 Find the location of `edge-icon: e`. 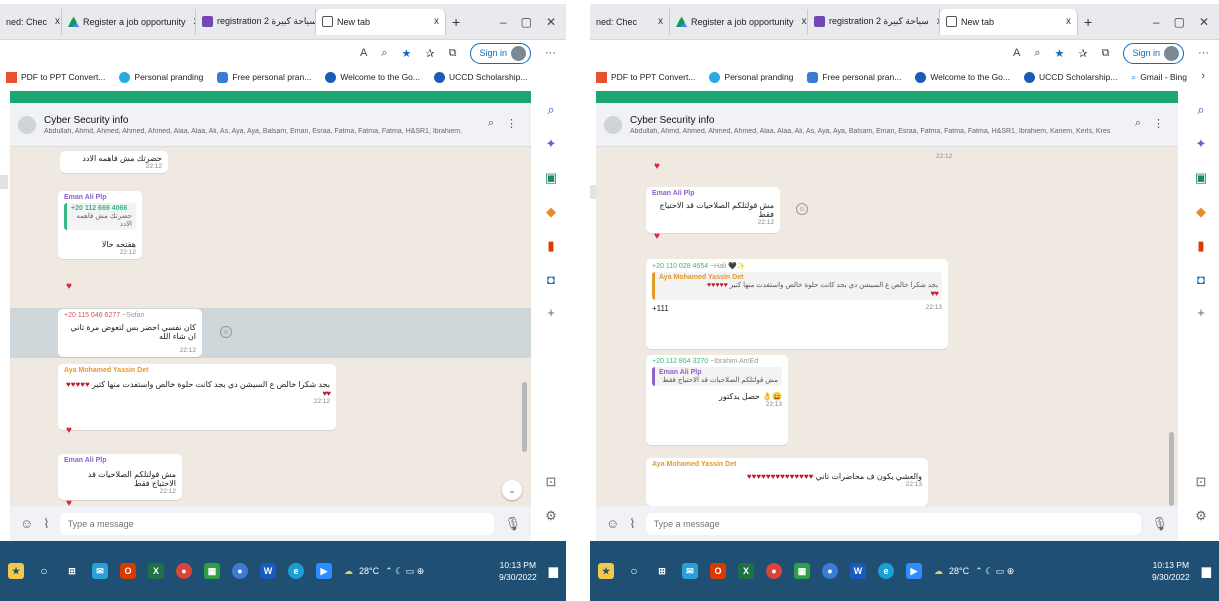

edge-icon: e is located at coordinates (296, 571).